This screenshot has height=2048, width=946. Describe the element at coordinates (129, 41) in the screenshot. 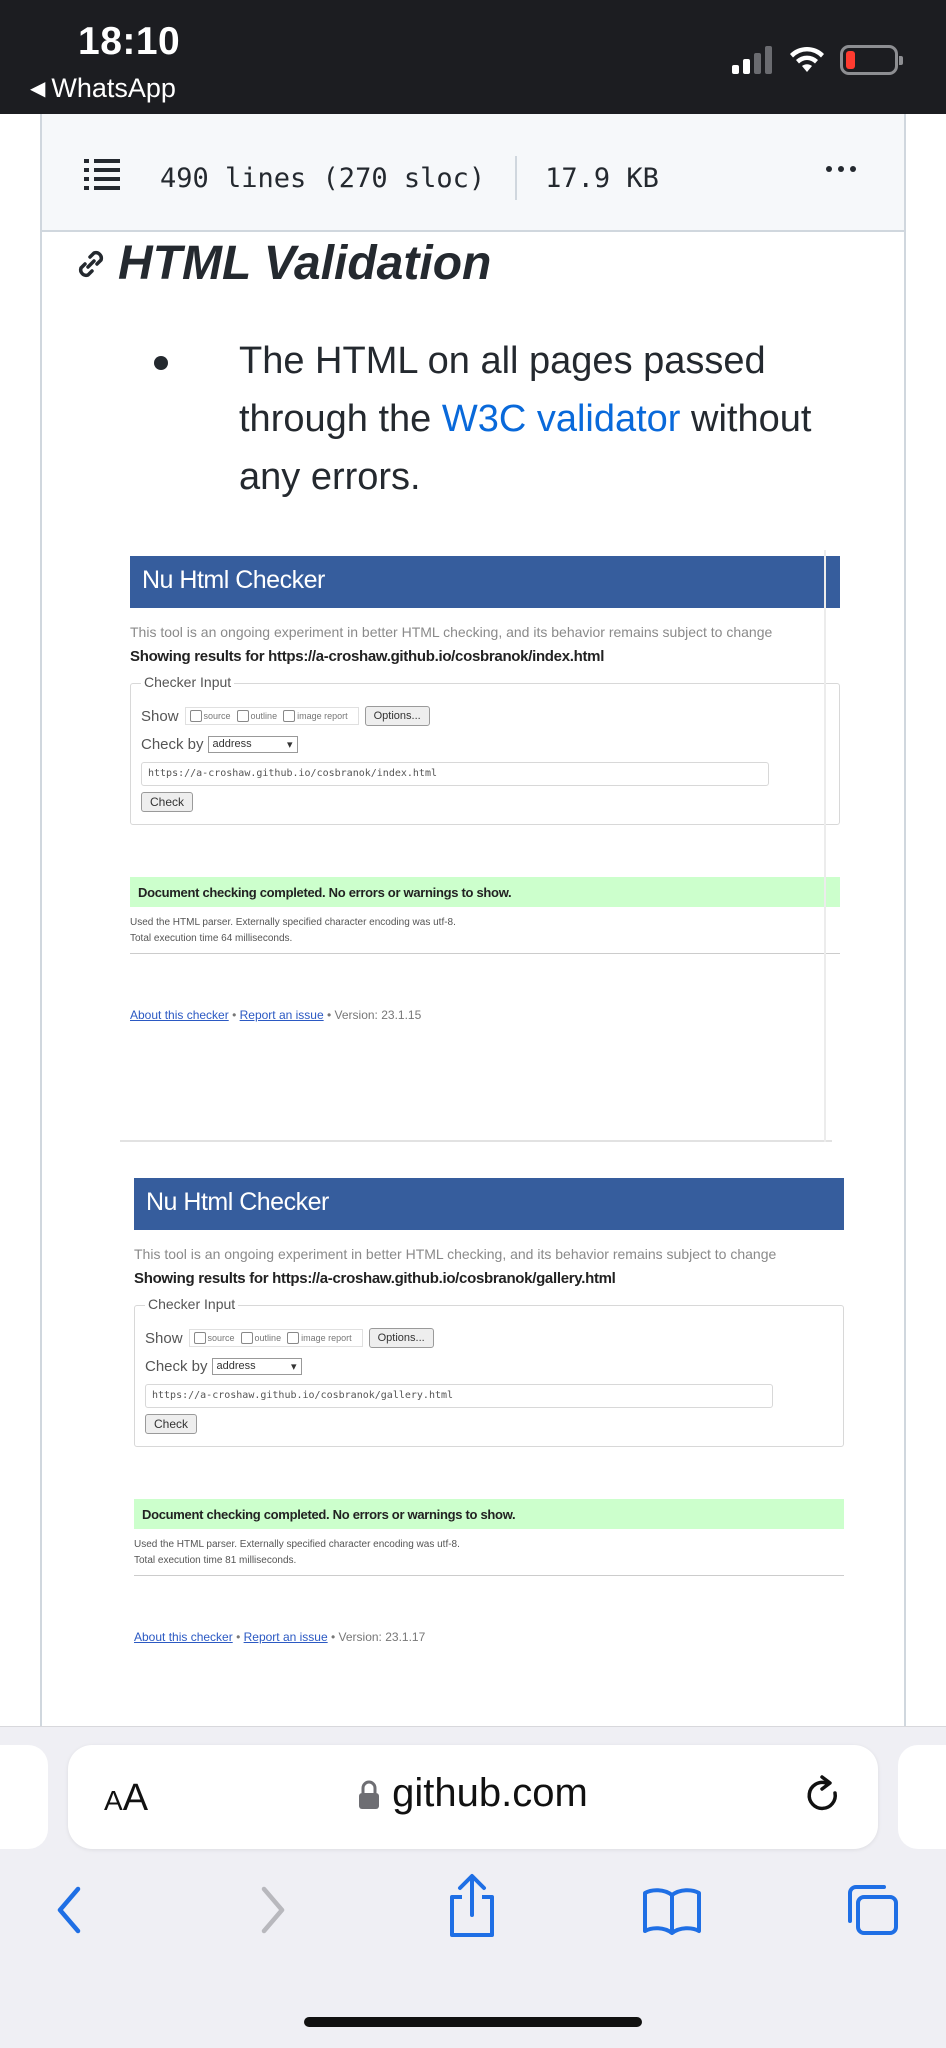

I see `status-time: 18:10` at that location.